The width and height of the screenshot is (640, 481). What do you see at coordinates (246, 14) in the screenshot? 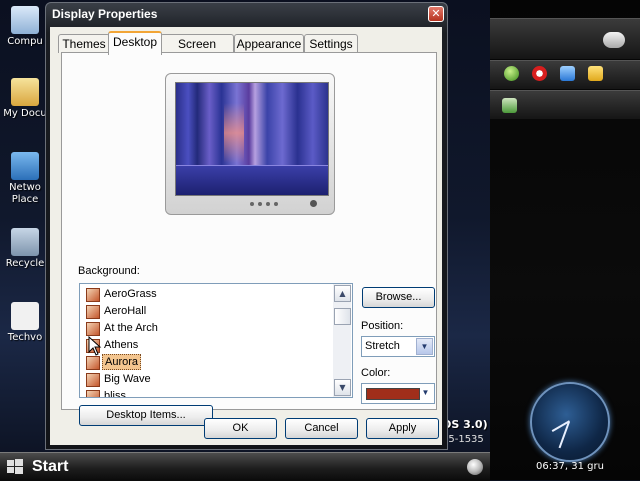
I see `dialog-titlebar: Display Properties ✕` at bounding box center [246, 14].